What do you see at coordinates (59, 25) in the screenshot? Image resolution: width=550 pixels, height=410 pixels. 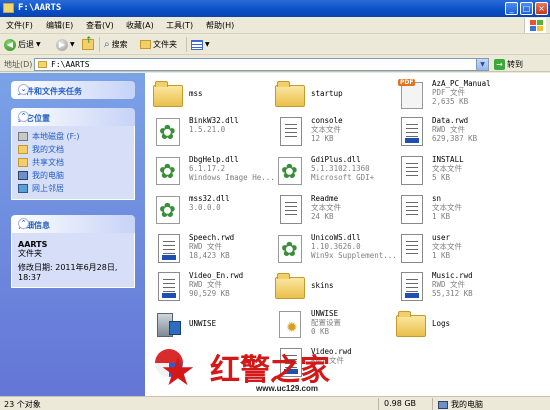 I see `menu-edit: 编辑(E)` at bounding box center [59, 25].